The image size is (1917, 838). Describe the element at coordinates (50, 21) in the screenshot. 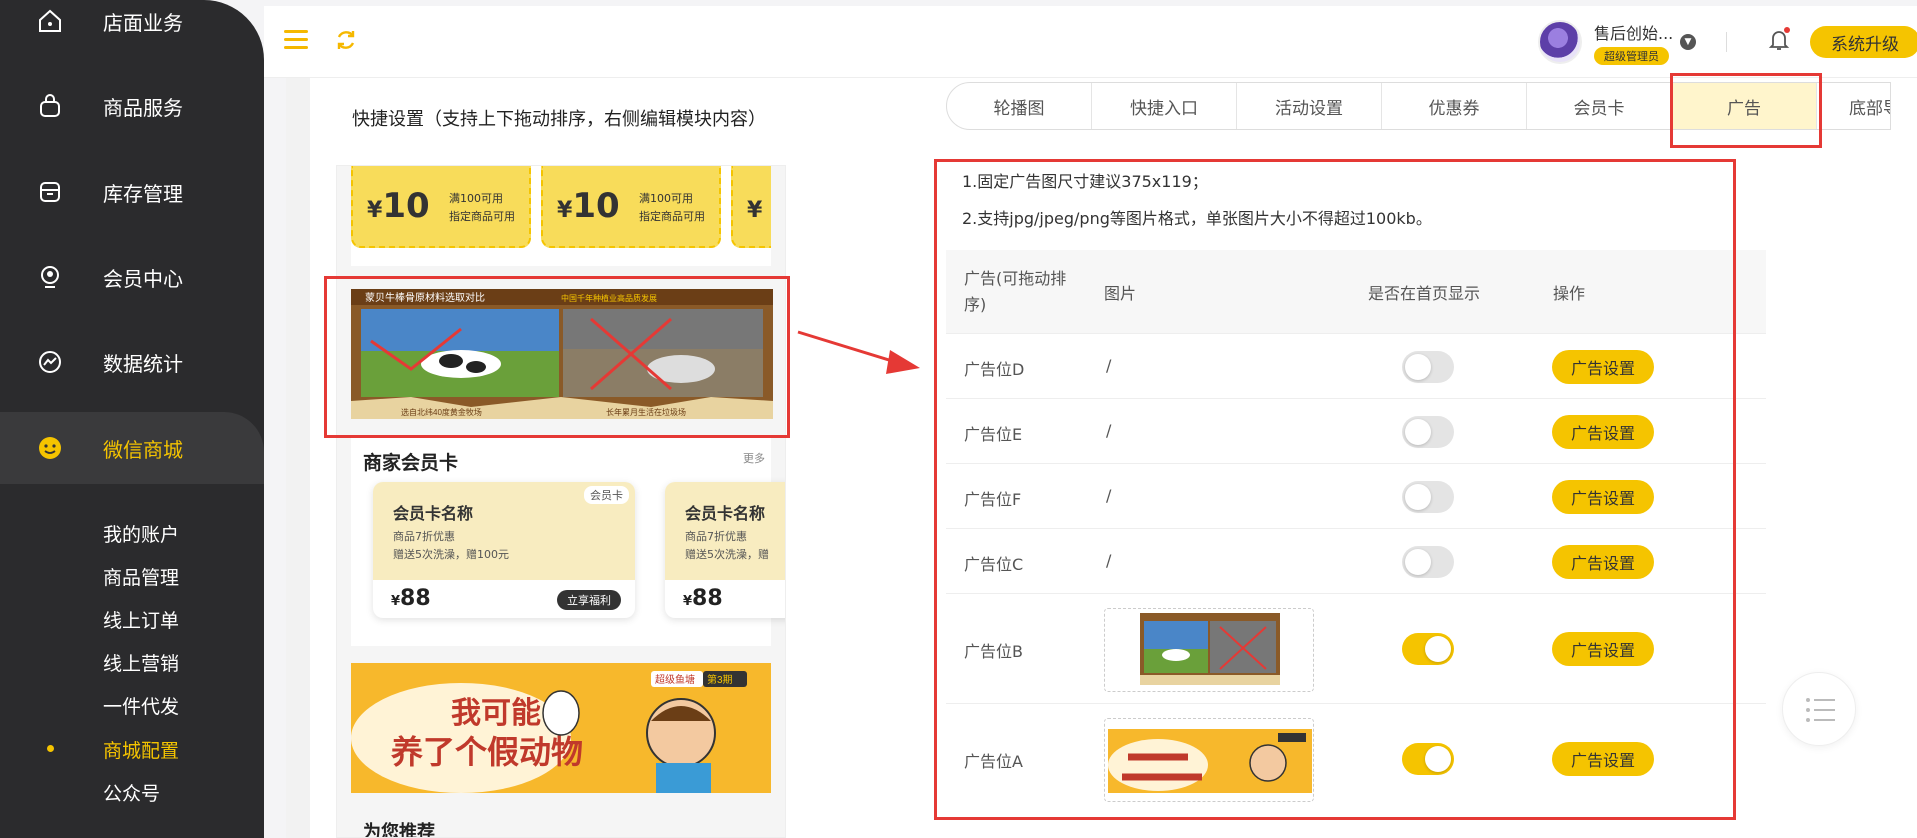

I see `home-icon` at that location.